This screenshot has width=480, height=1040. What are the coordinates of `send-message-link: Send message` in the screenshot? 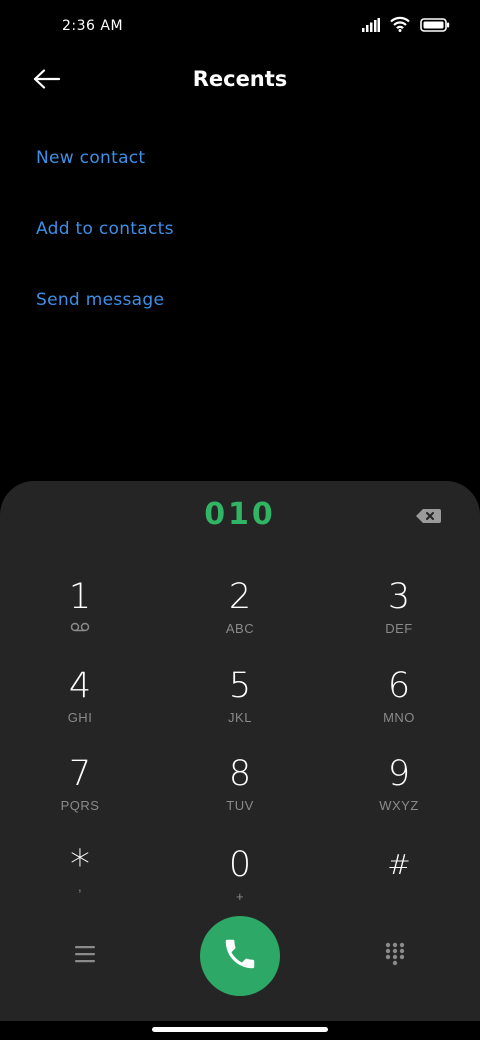 It's located at (100, 300).